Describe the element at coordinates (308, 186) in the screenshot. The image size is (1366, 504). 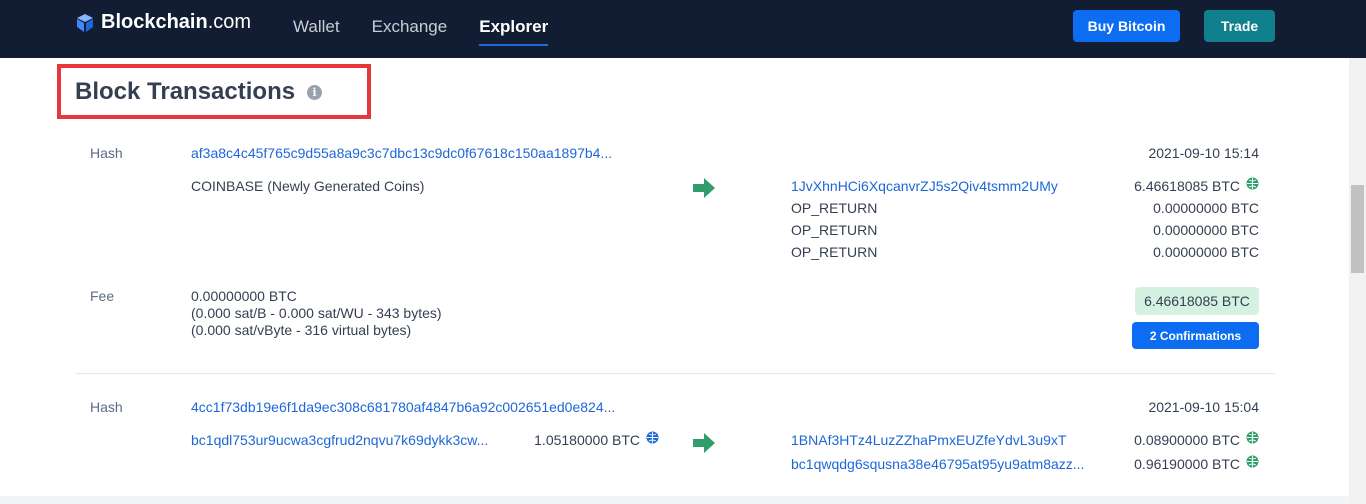
I see `tx1-input-coinbase: COINBASE (Newly Generated Coins)` at that location.